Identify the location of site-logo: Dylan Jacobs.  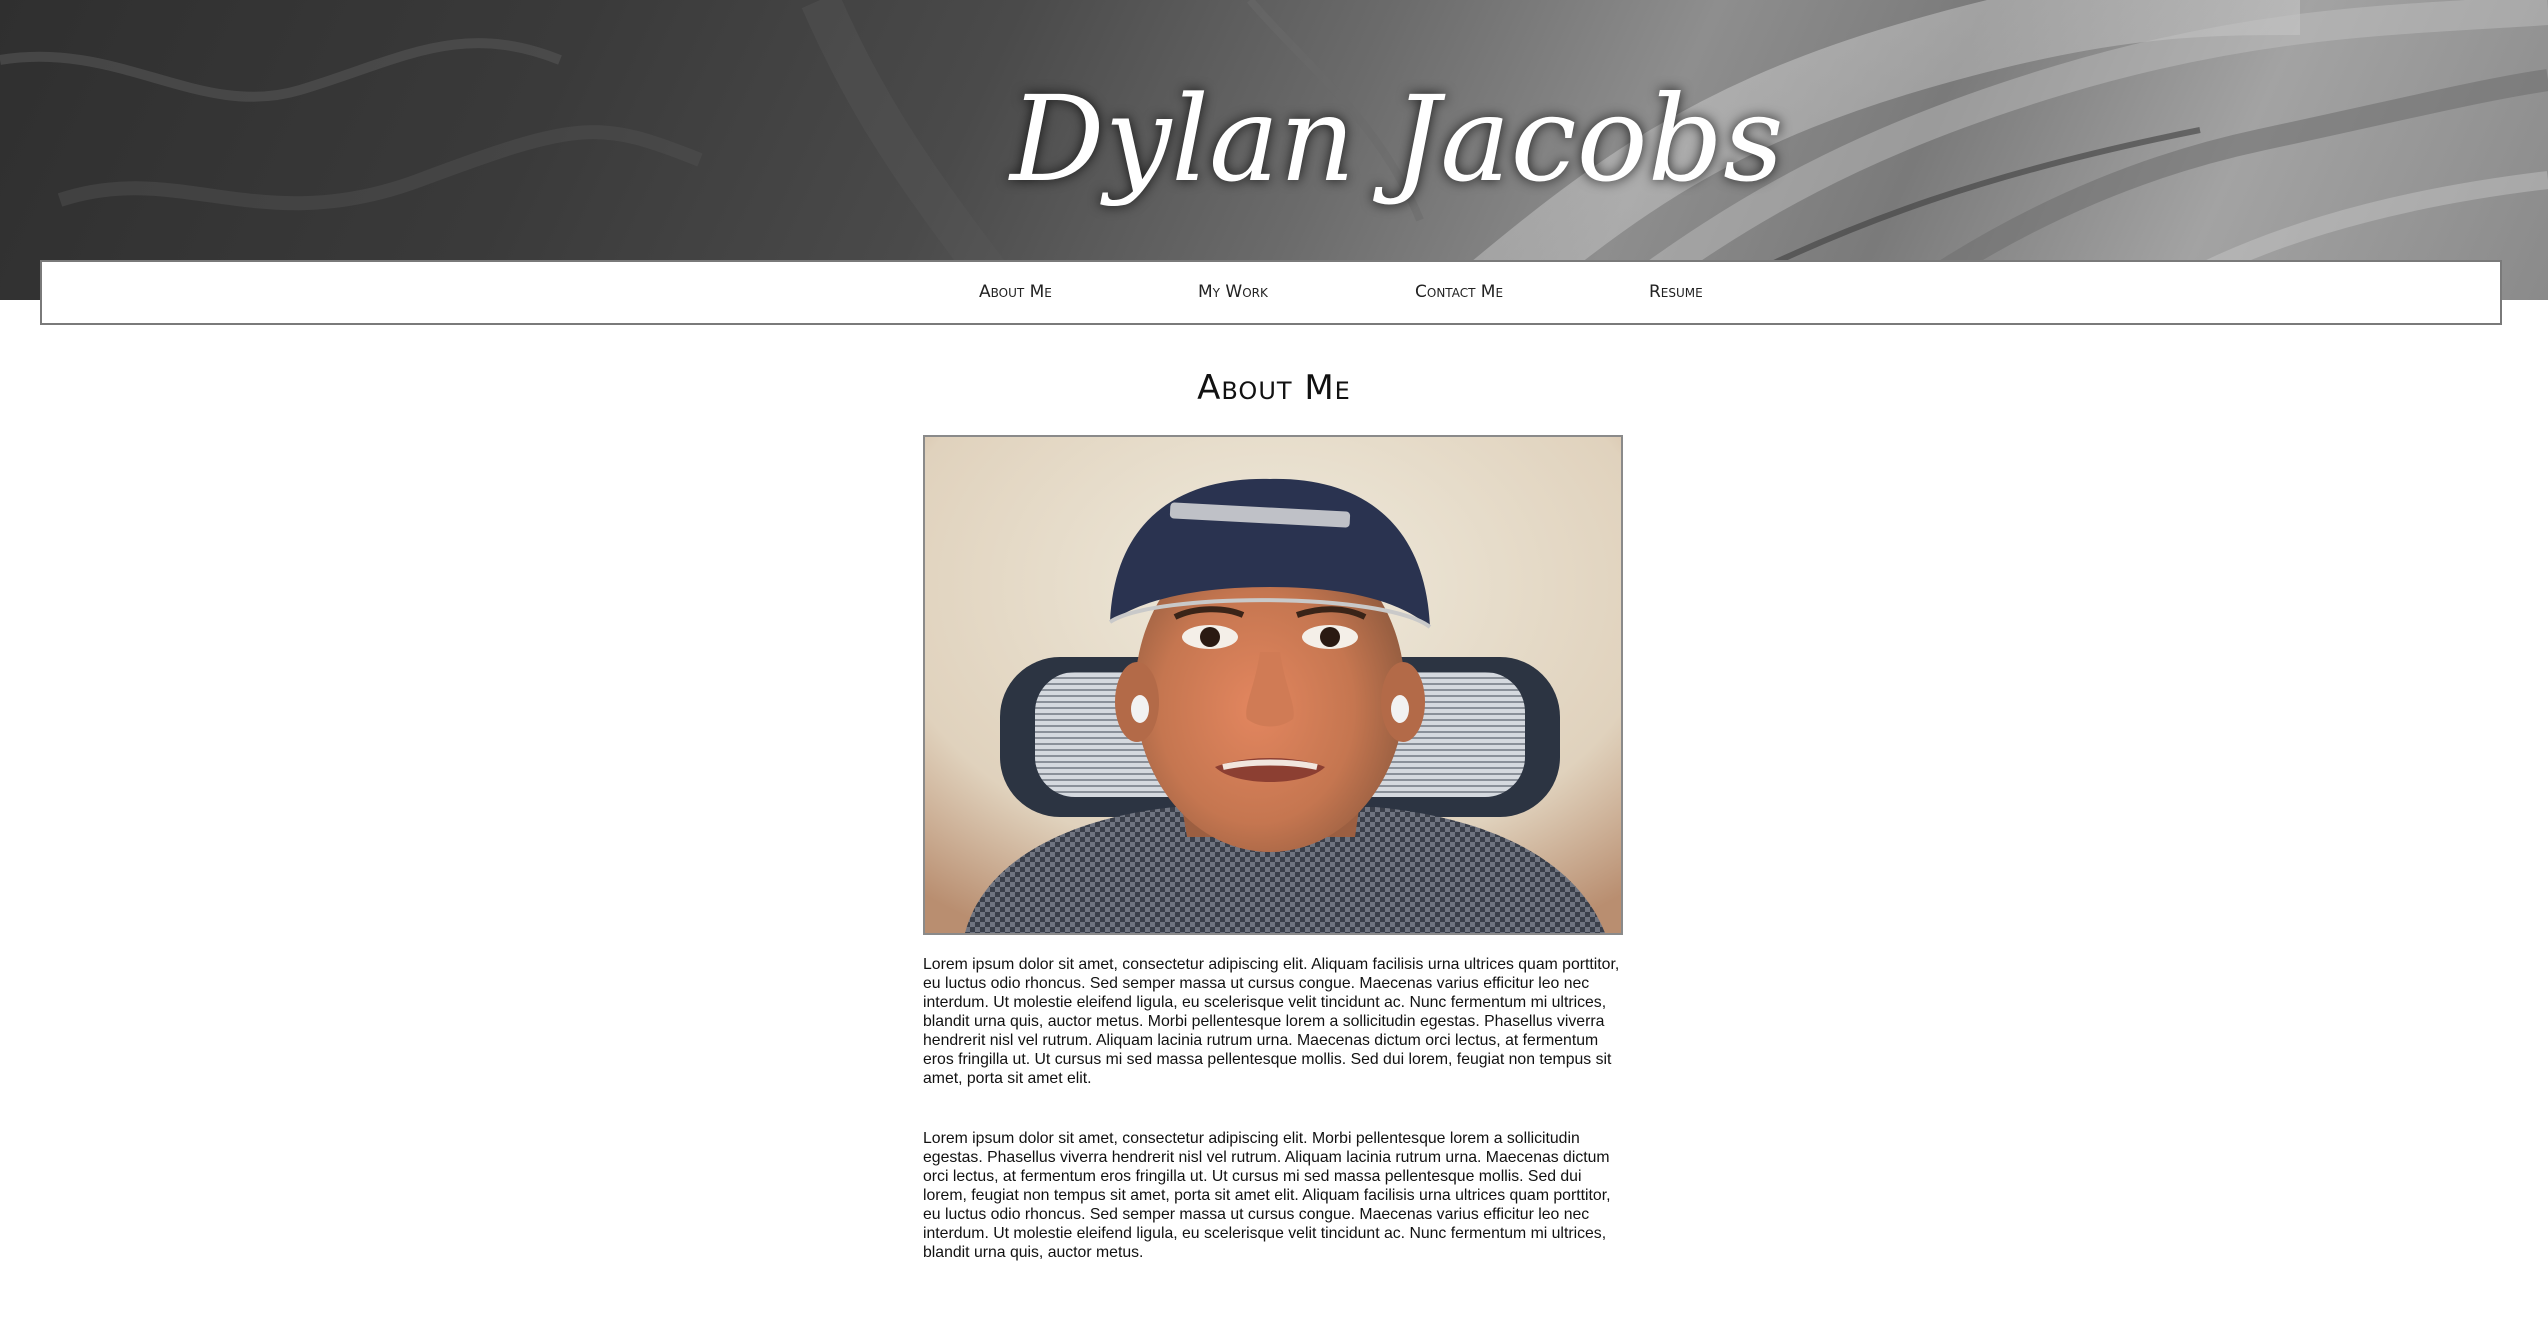
(1392, 150).